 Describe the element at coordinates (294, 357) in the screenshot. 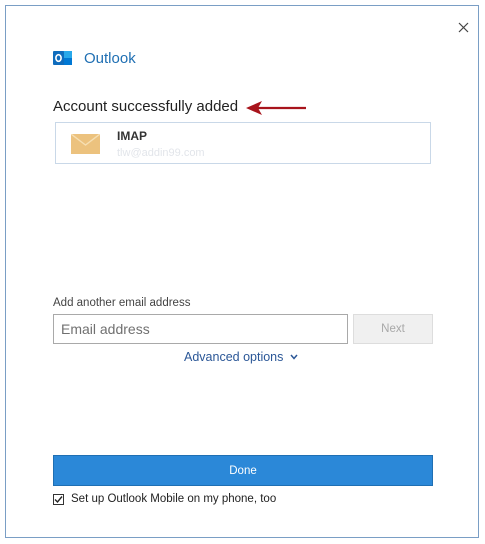

I see `chevron-down-icon` at that location.